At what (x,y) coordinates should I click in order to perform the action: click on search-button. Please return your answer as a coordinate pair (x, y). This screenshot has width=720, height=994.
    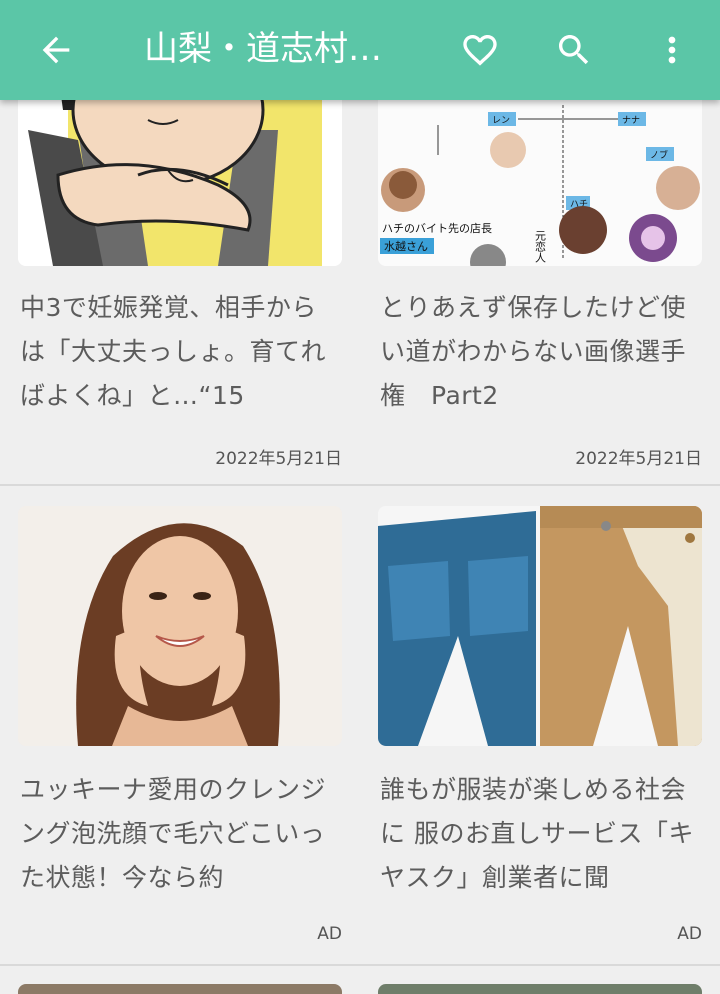
    Looking at the image, I should click on (574, 50).